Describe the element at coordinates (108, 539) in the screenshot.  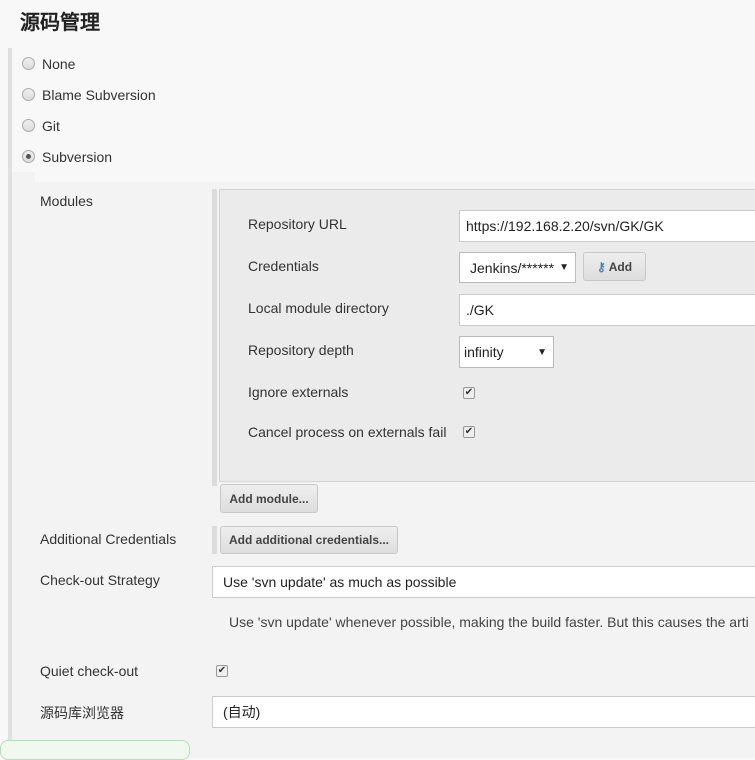
I see `additional-credentials-label: Additional Credentials` at that location.